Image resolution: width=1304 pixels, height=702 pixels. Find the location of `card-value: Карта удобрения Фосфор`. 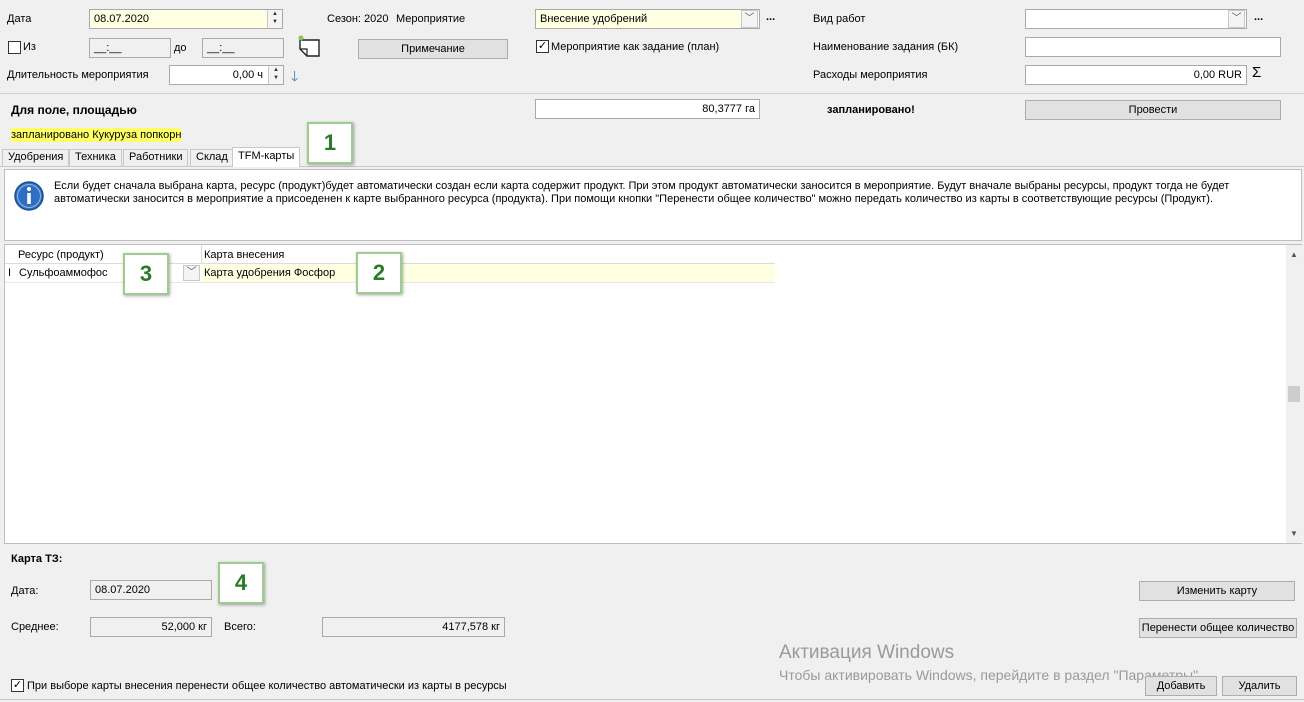

card-value: Карта удобрения Фосфор is located at coordinates (270, 273).